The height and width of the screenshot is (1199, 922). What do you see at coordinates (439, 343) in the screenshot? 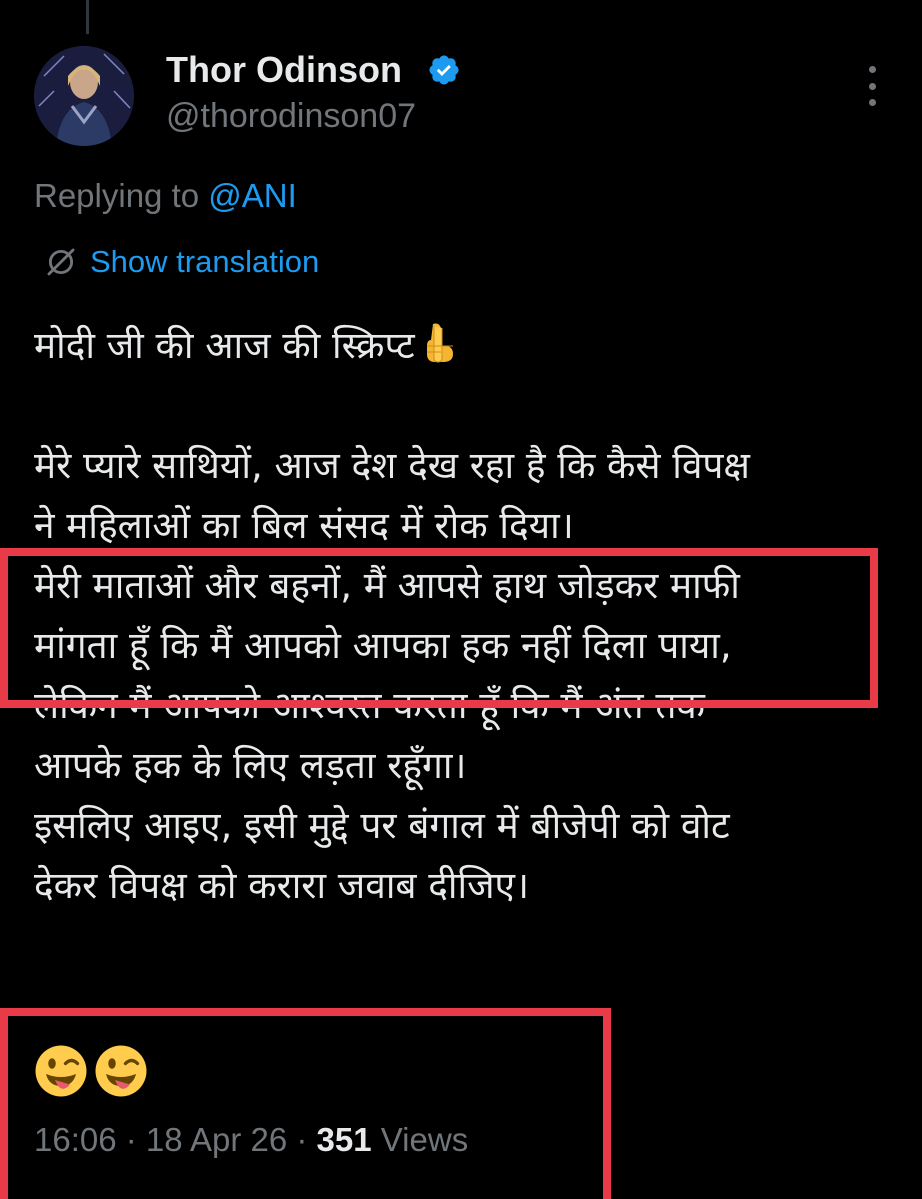
I see `backhand-index-pointing-down-emoji` at bounding box center [439, 343].